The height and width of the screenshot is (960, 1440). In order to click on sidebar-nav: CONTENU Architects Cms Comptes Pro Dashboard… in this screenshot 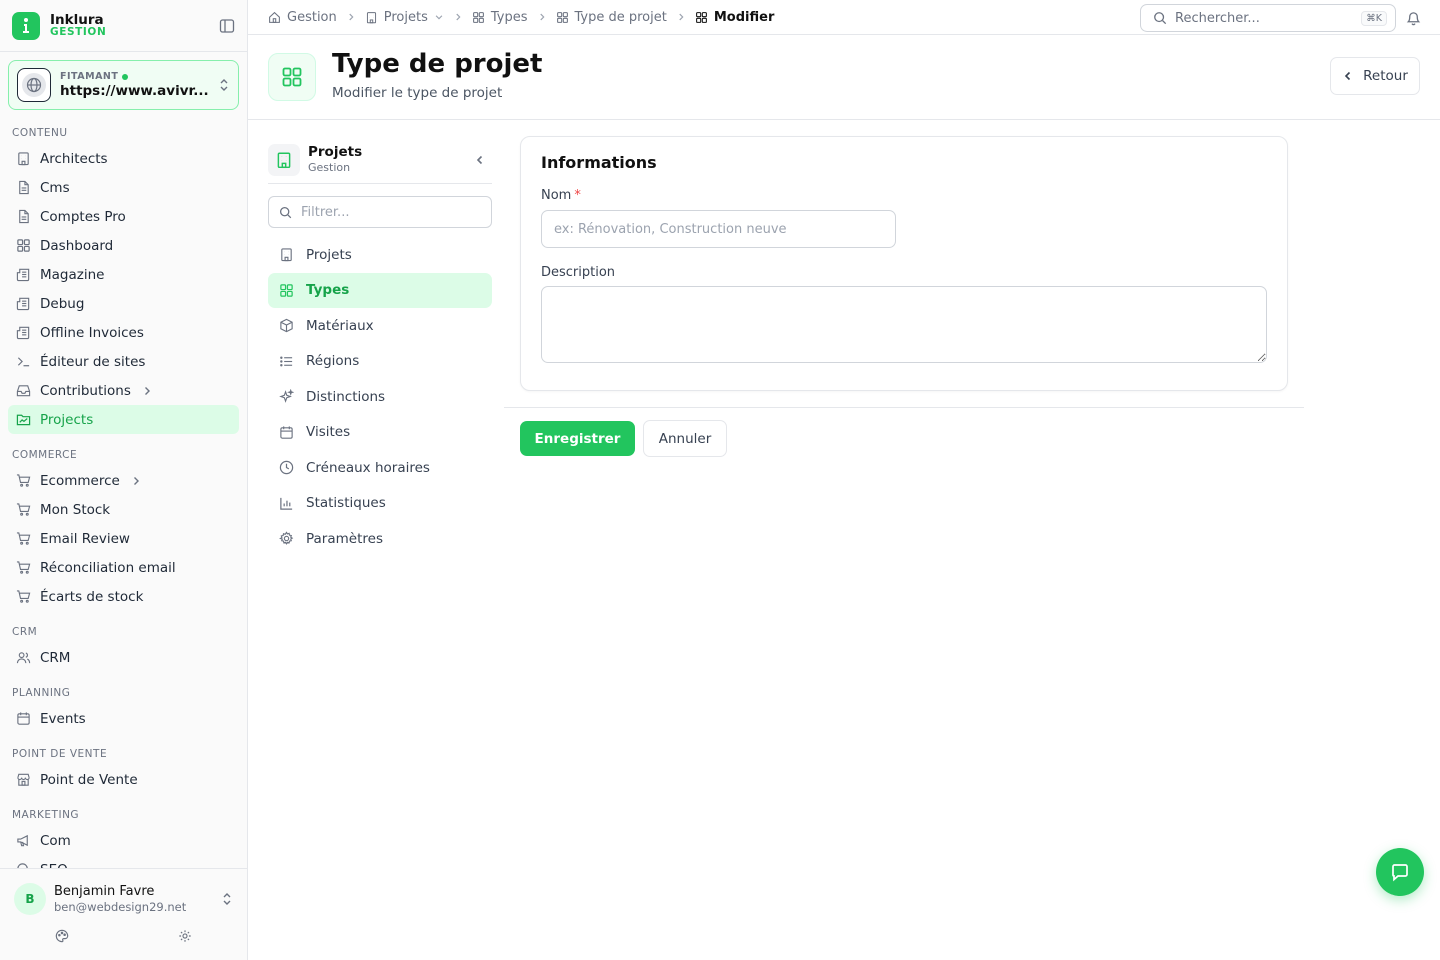, I will do `click(123, 492)`.